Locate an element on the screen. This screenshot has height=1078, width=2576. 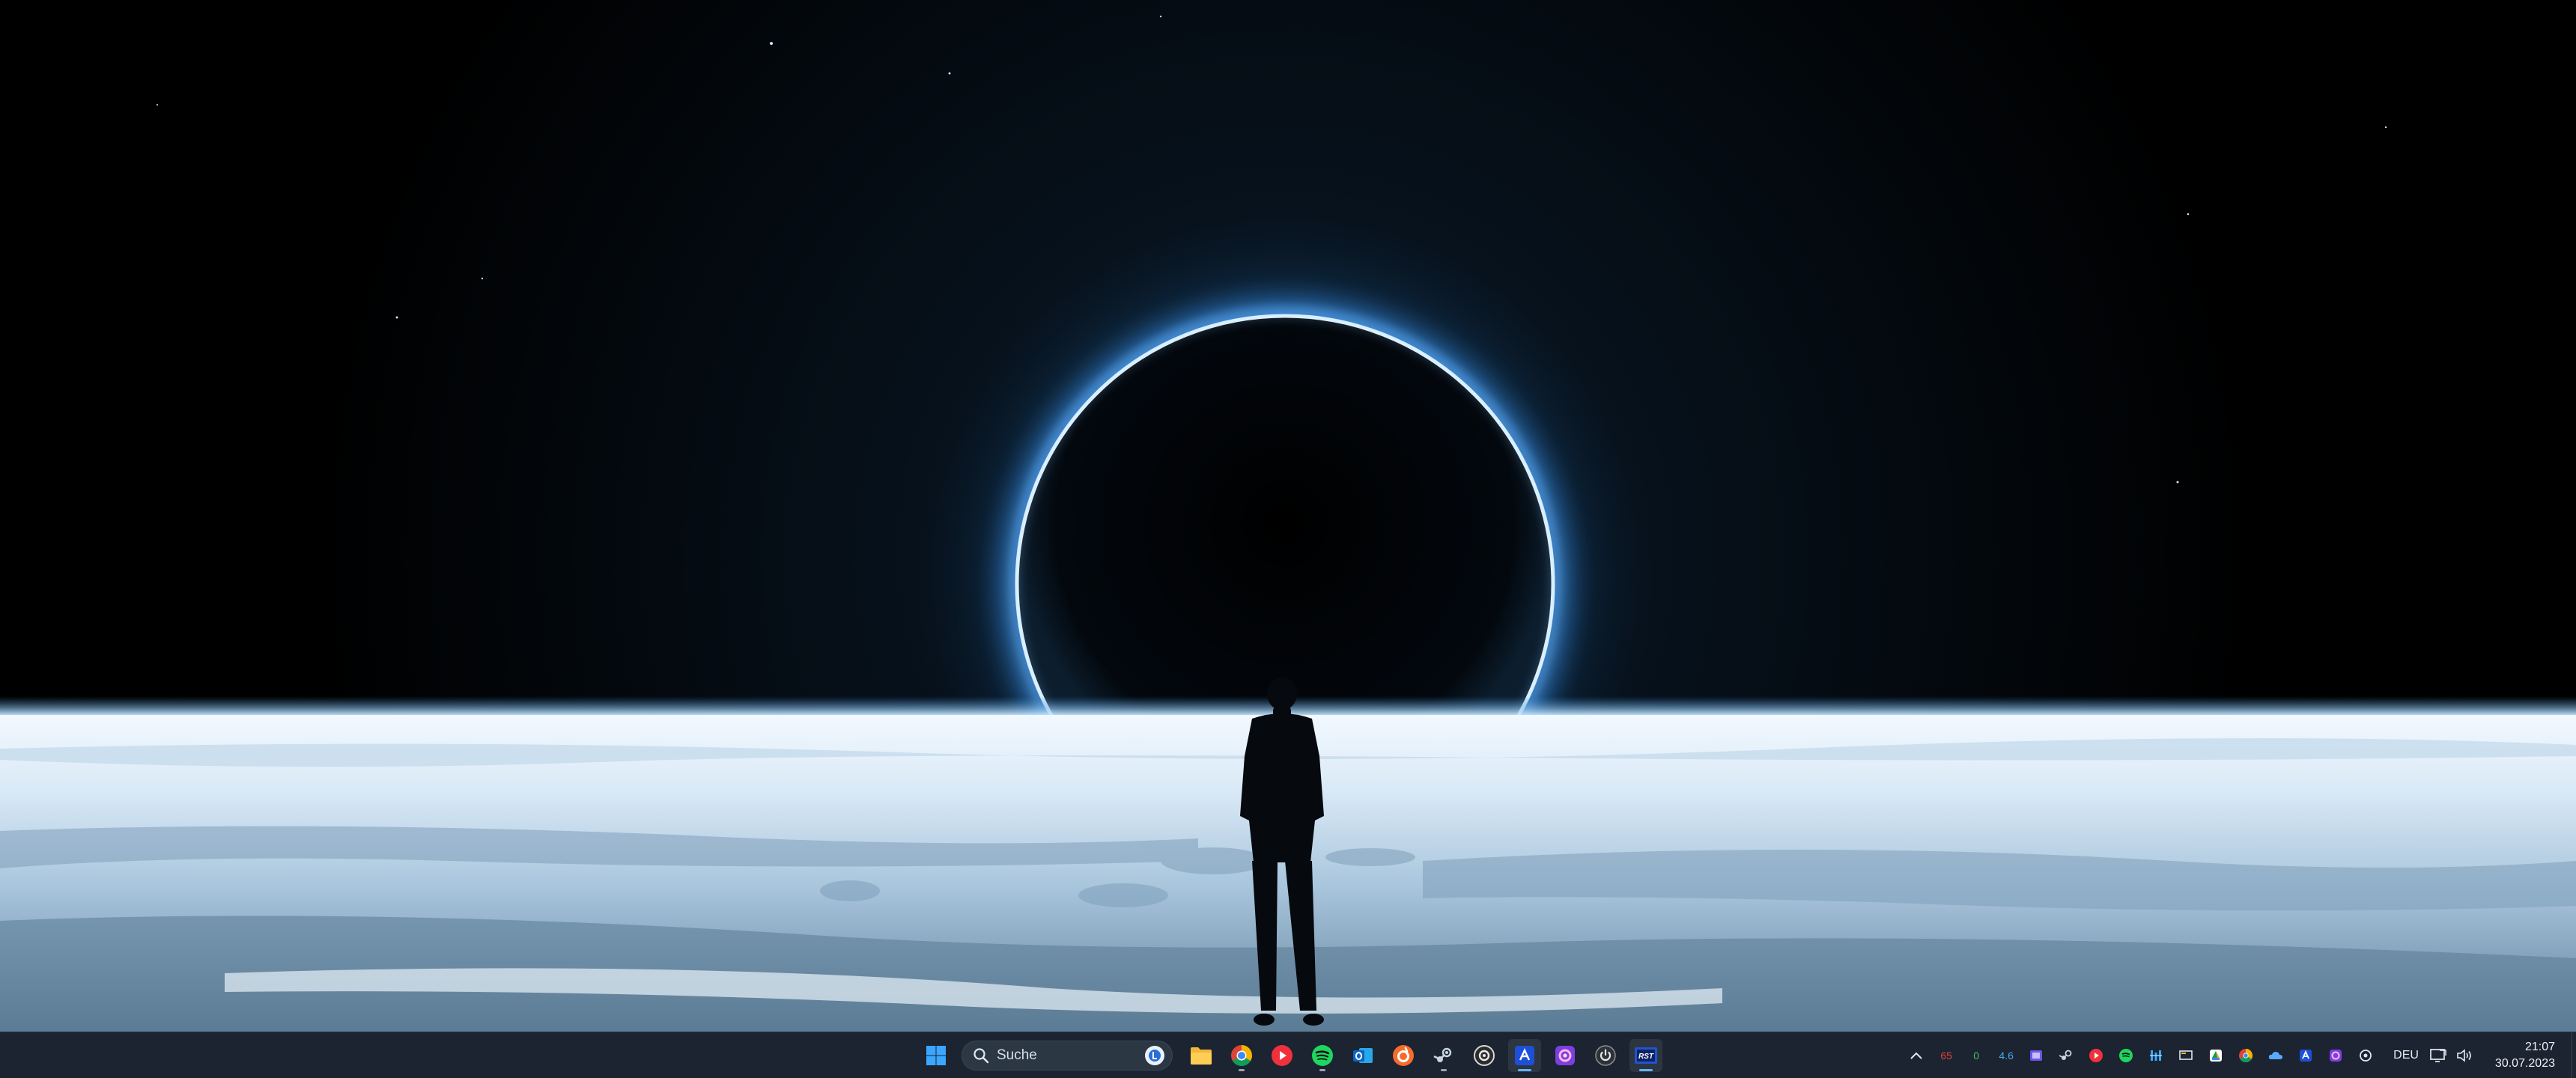
power-app-button is located at coordinates (1605, 1055).